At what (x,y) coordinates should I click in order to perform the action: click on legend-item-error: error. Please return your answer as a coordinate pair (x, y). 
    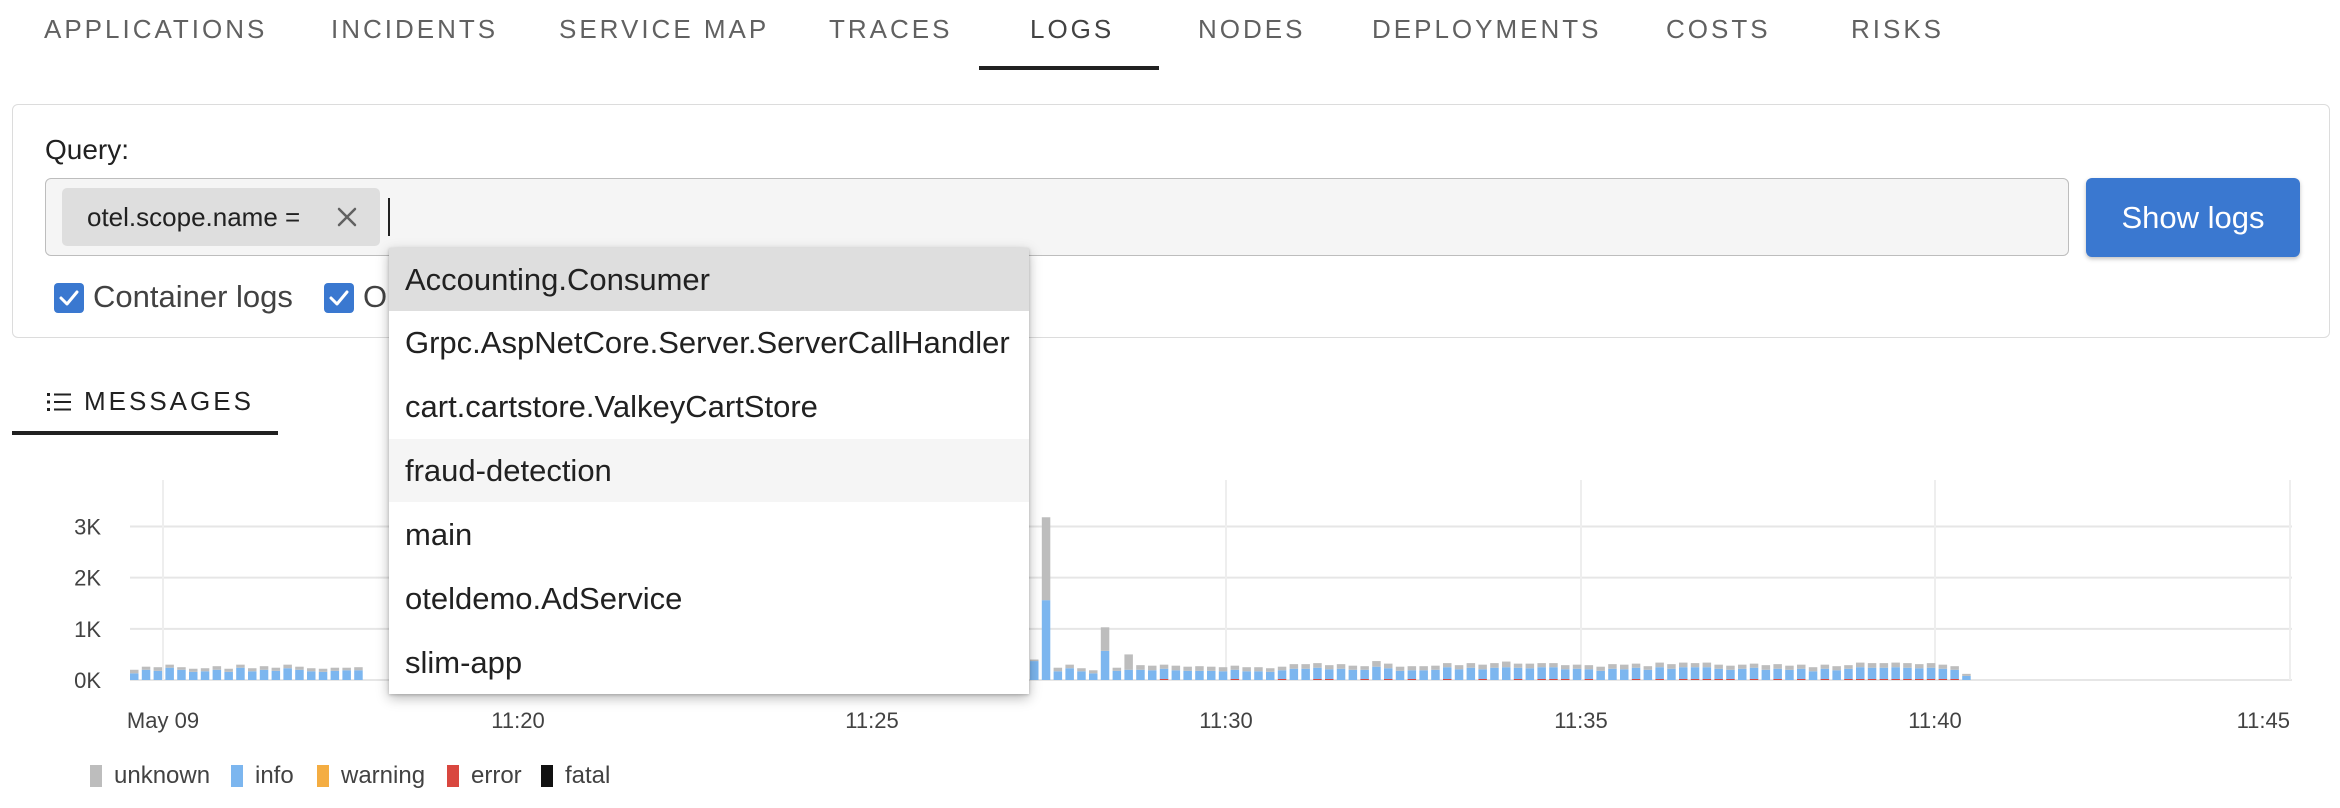
    Looking at the image, I should click on (484, 776).